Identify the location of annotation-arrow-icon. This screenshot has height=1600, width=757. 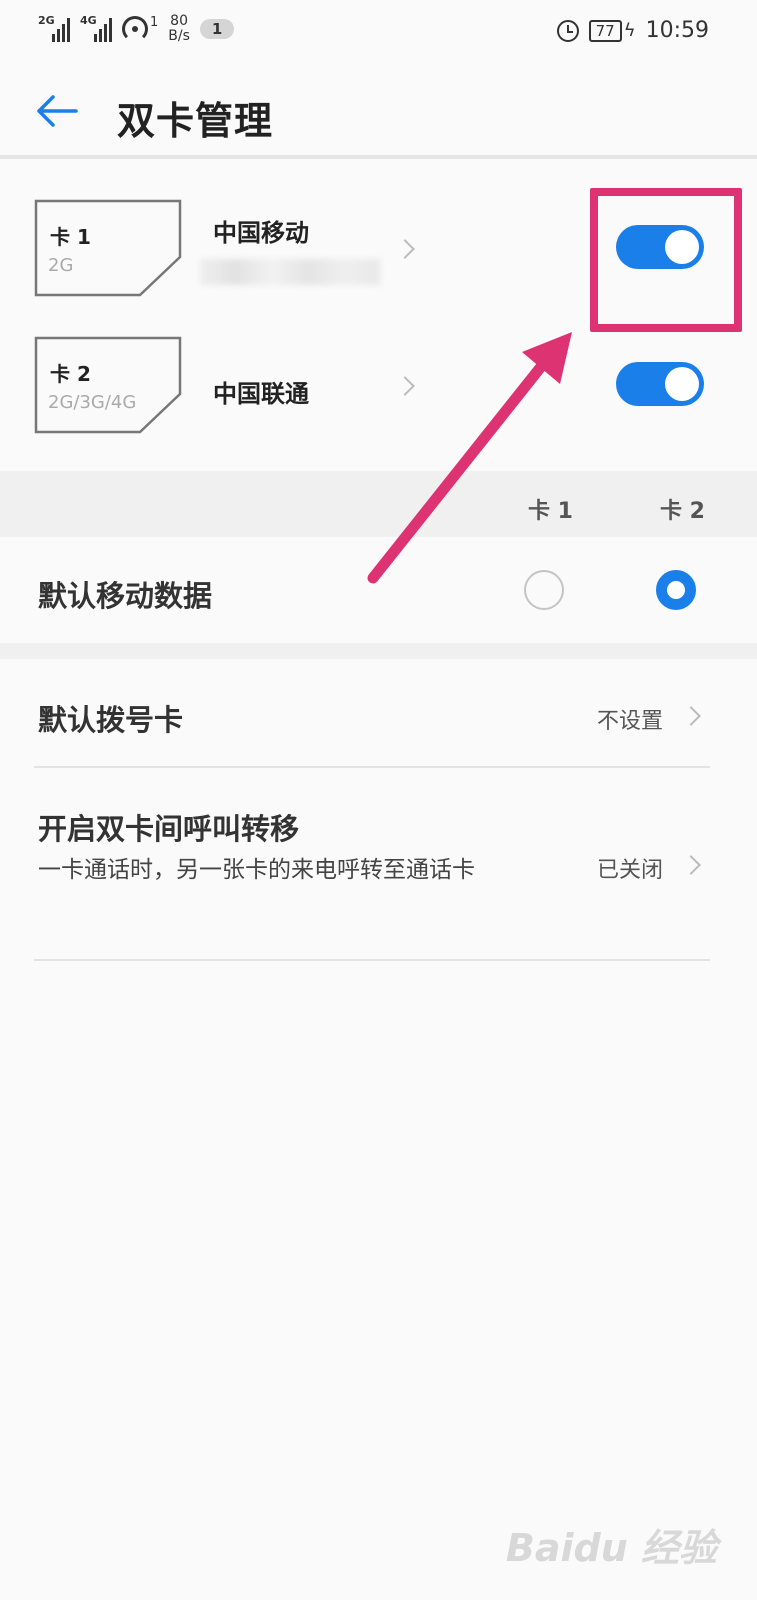
(469, 458).